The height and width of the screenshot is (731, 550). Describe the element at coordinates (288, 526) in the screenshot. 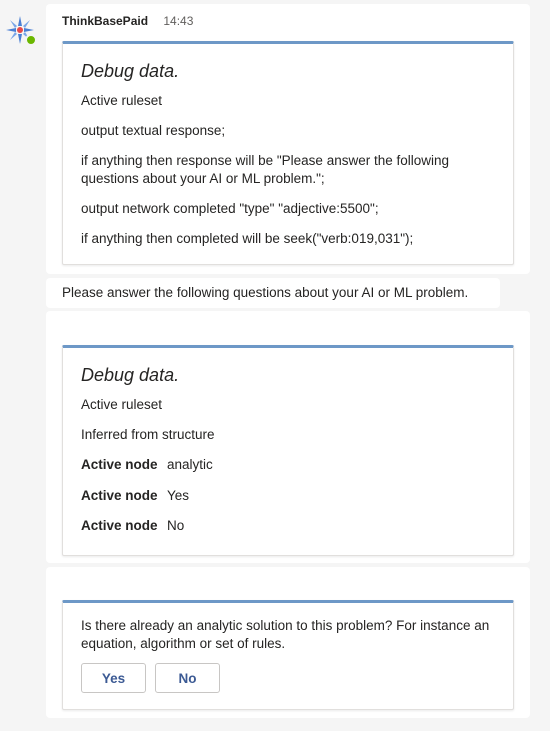

I see `fact-row: Active node No` at that location.